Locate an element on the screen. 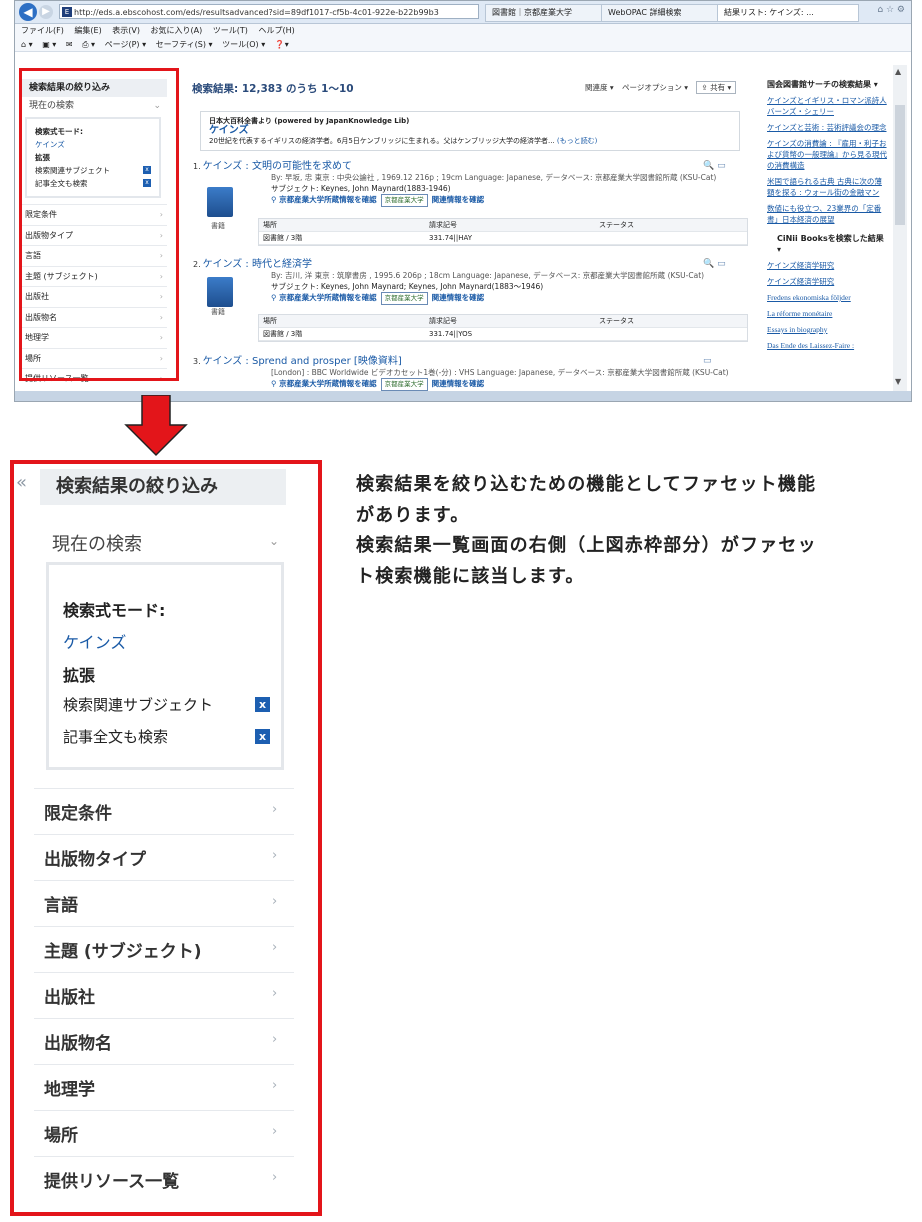  page-options-dropdown: ページオプション ▾ is located at coordinates (655, 87).